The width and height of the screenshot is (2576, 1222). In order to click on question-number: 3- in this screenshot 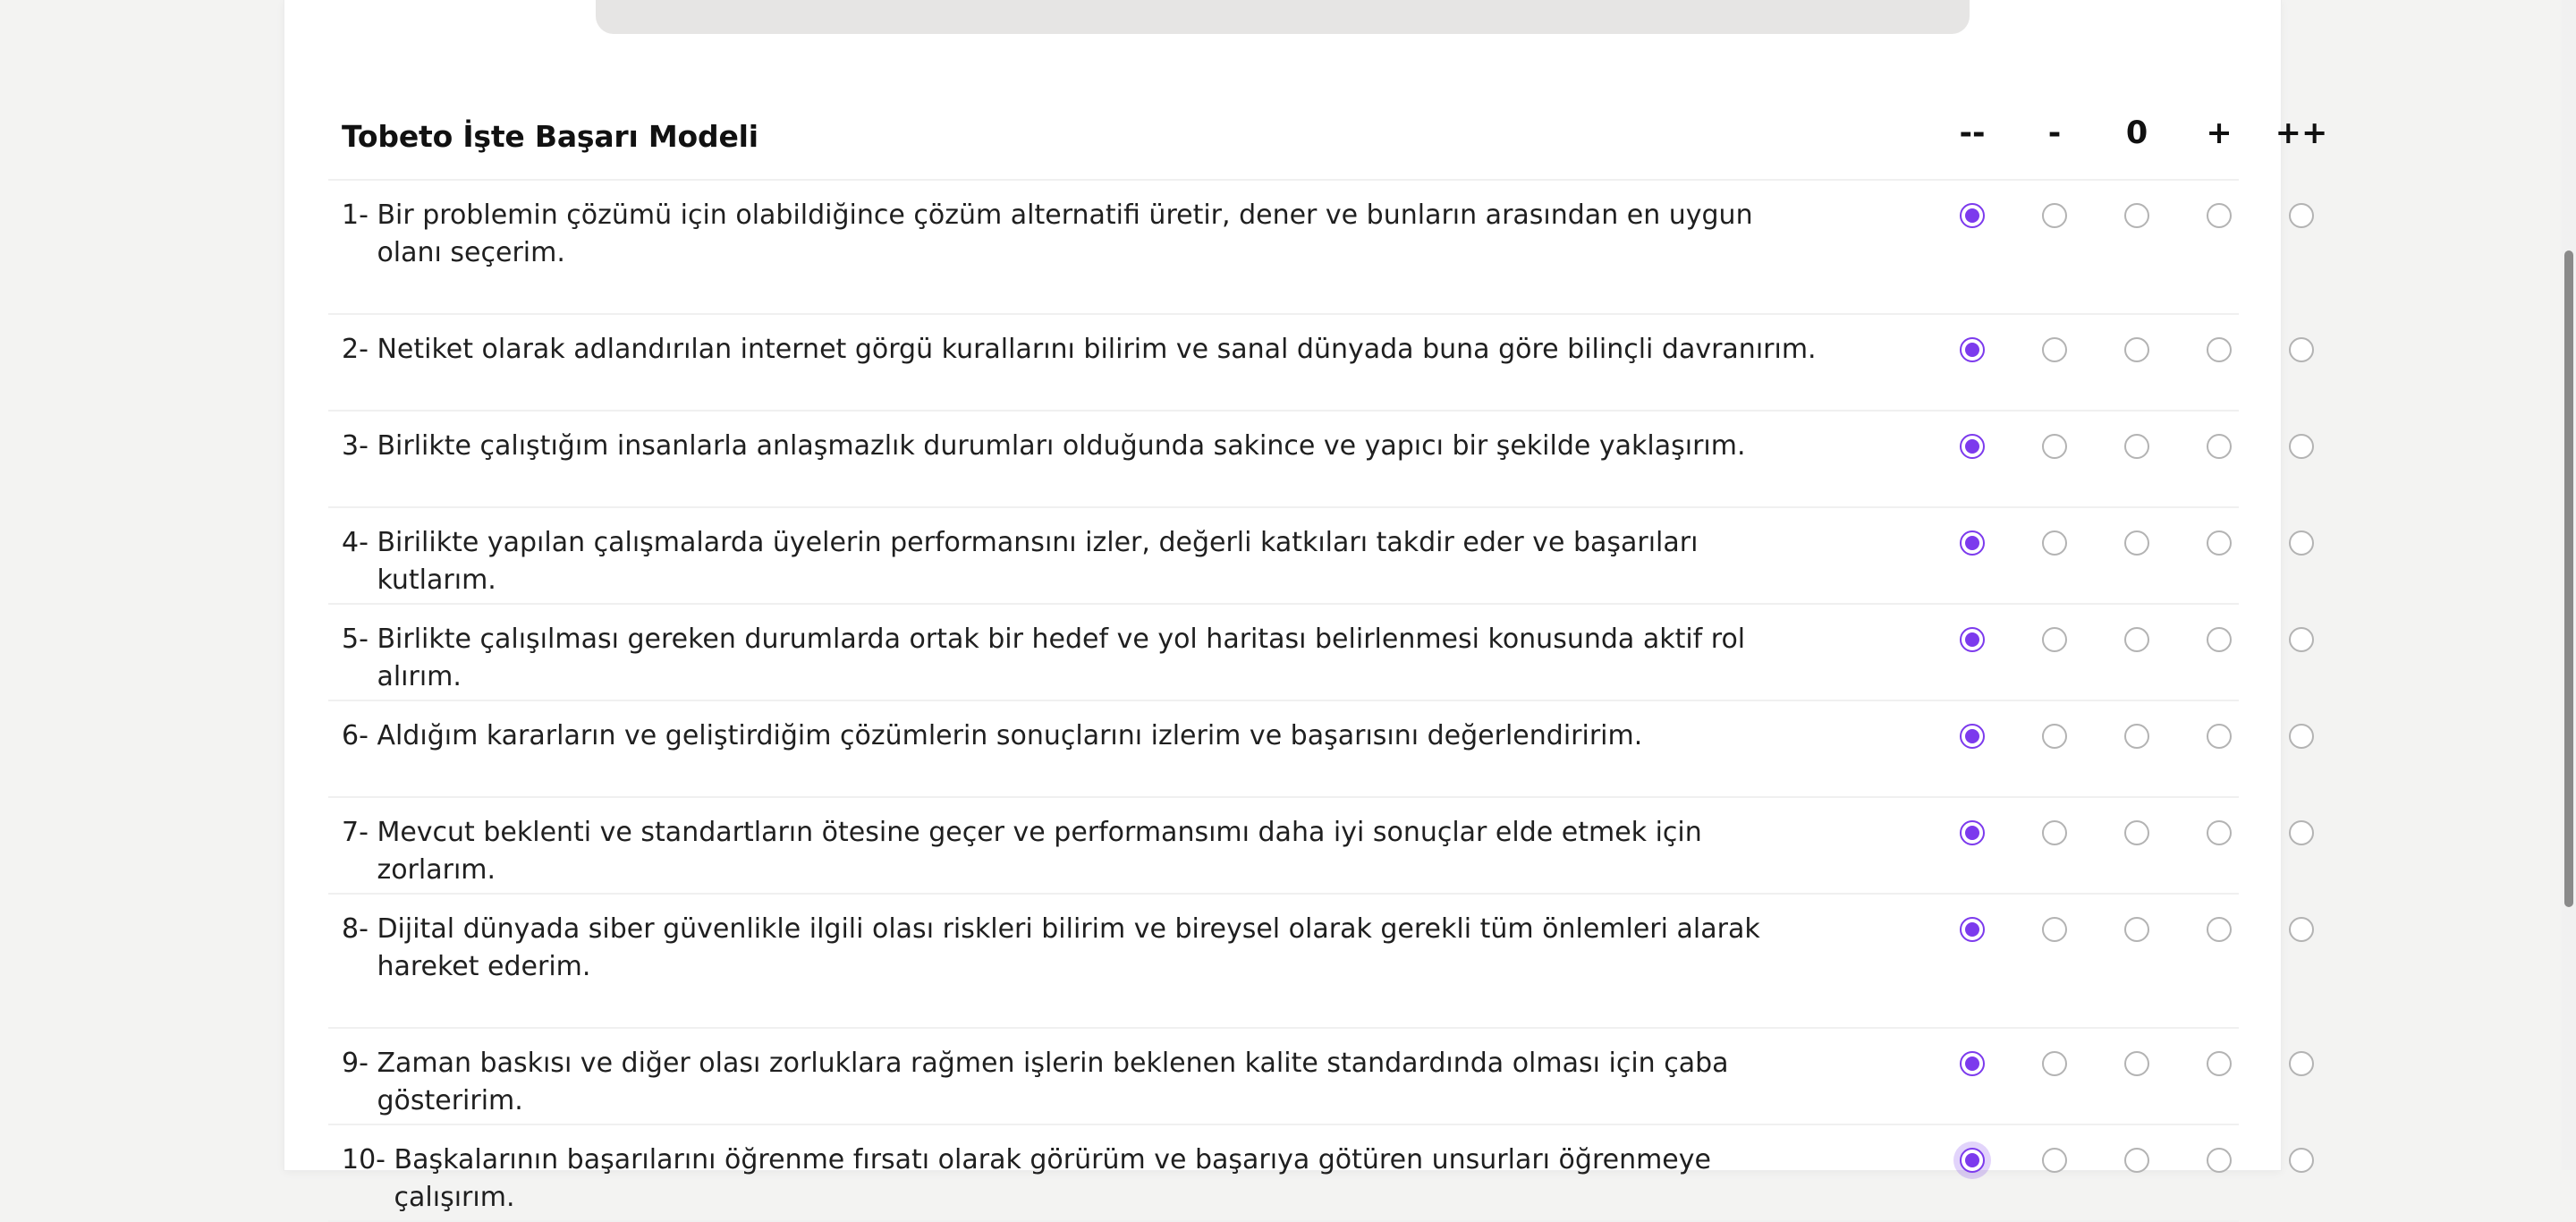, I will do `click(359, 446)`.